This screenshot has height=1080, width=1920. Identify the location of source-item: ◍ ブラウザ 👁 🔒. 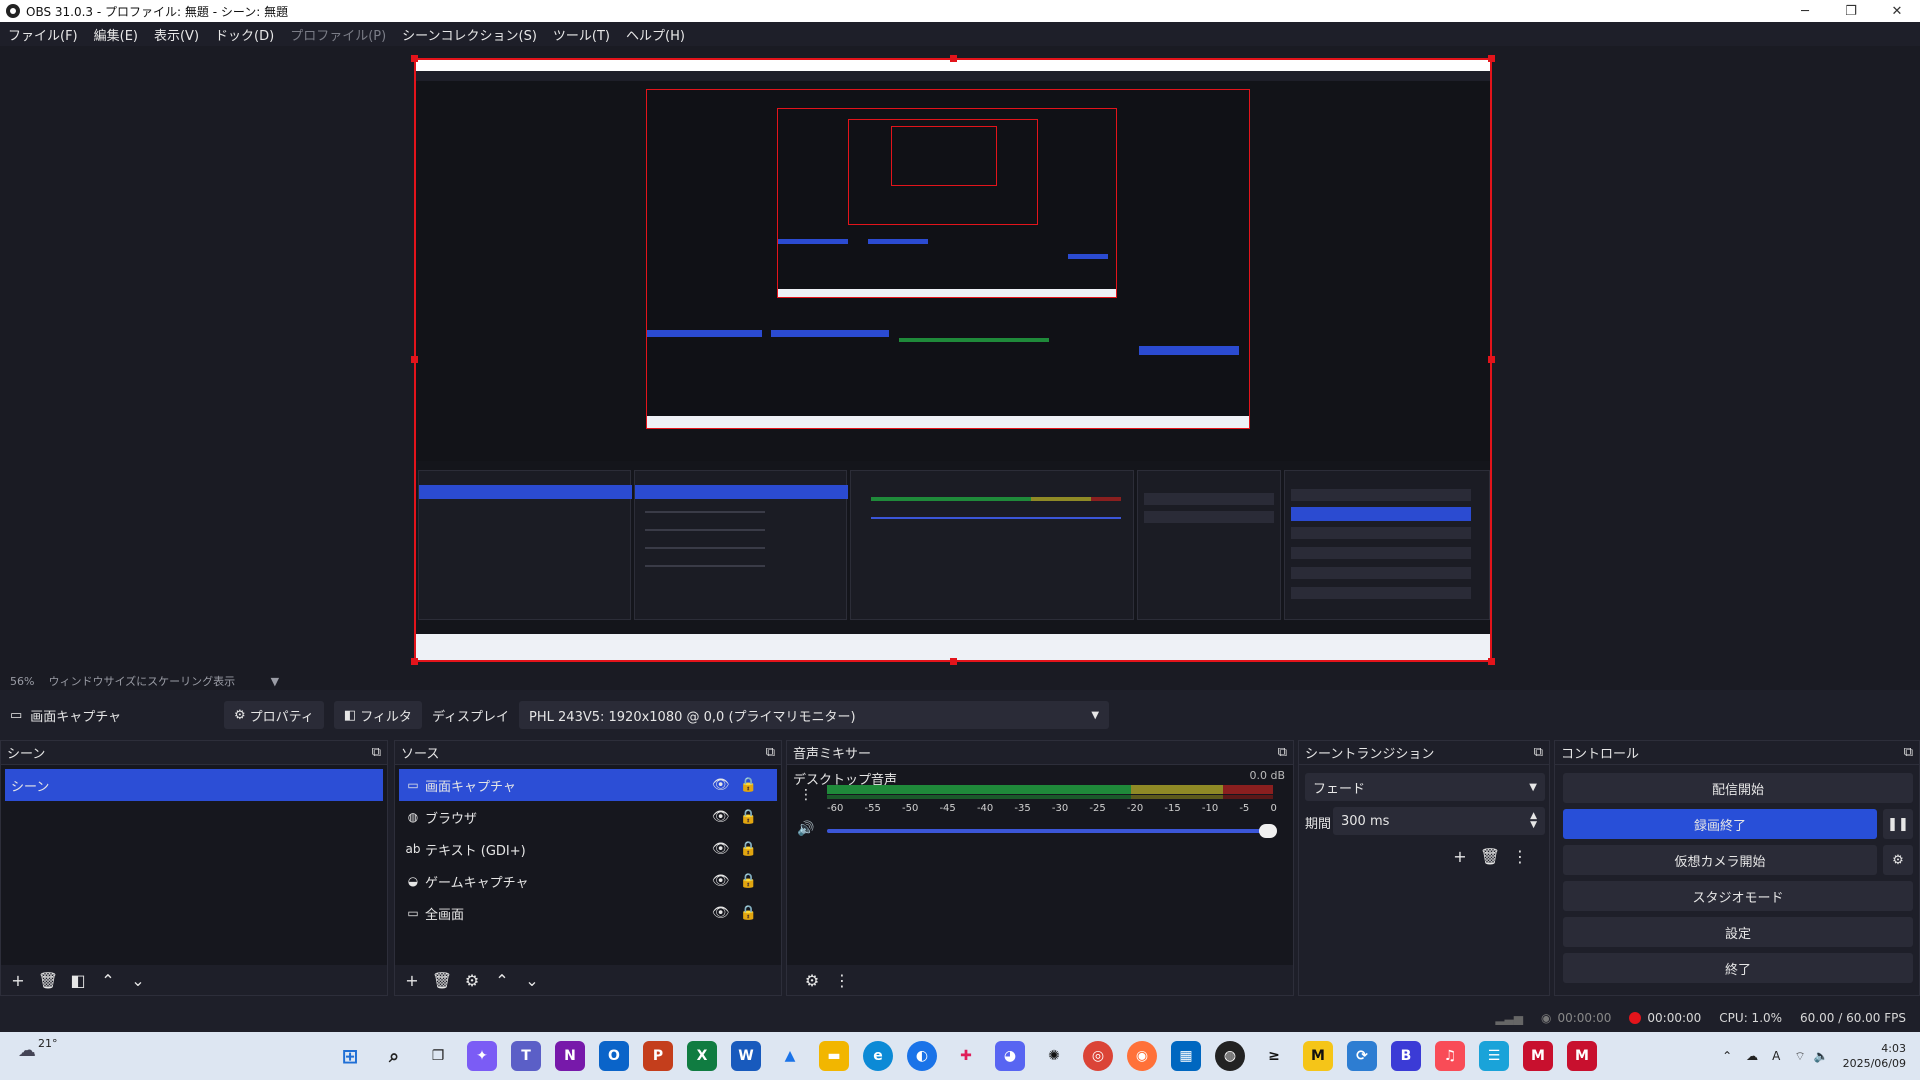
(588, 817).